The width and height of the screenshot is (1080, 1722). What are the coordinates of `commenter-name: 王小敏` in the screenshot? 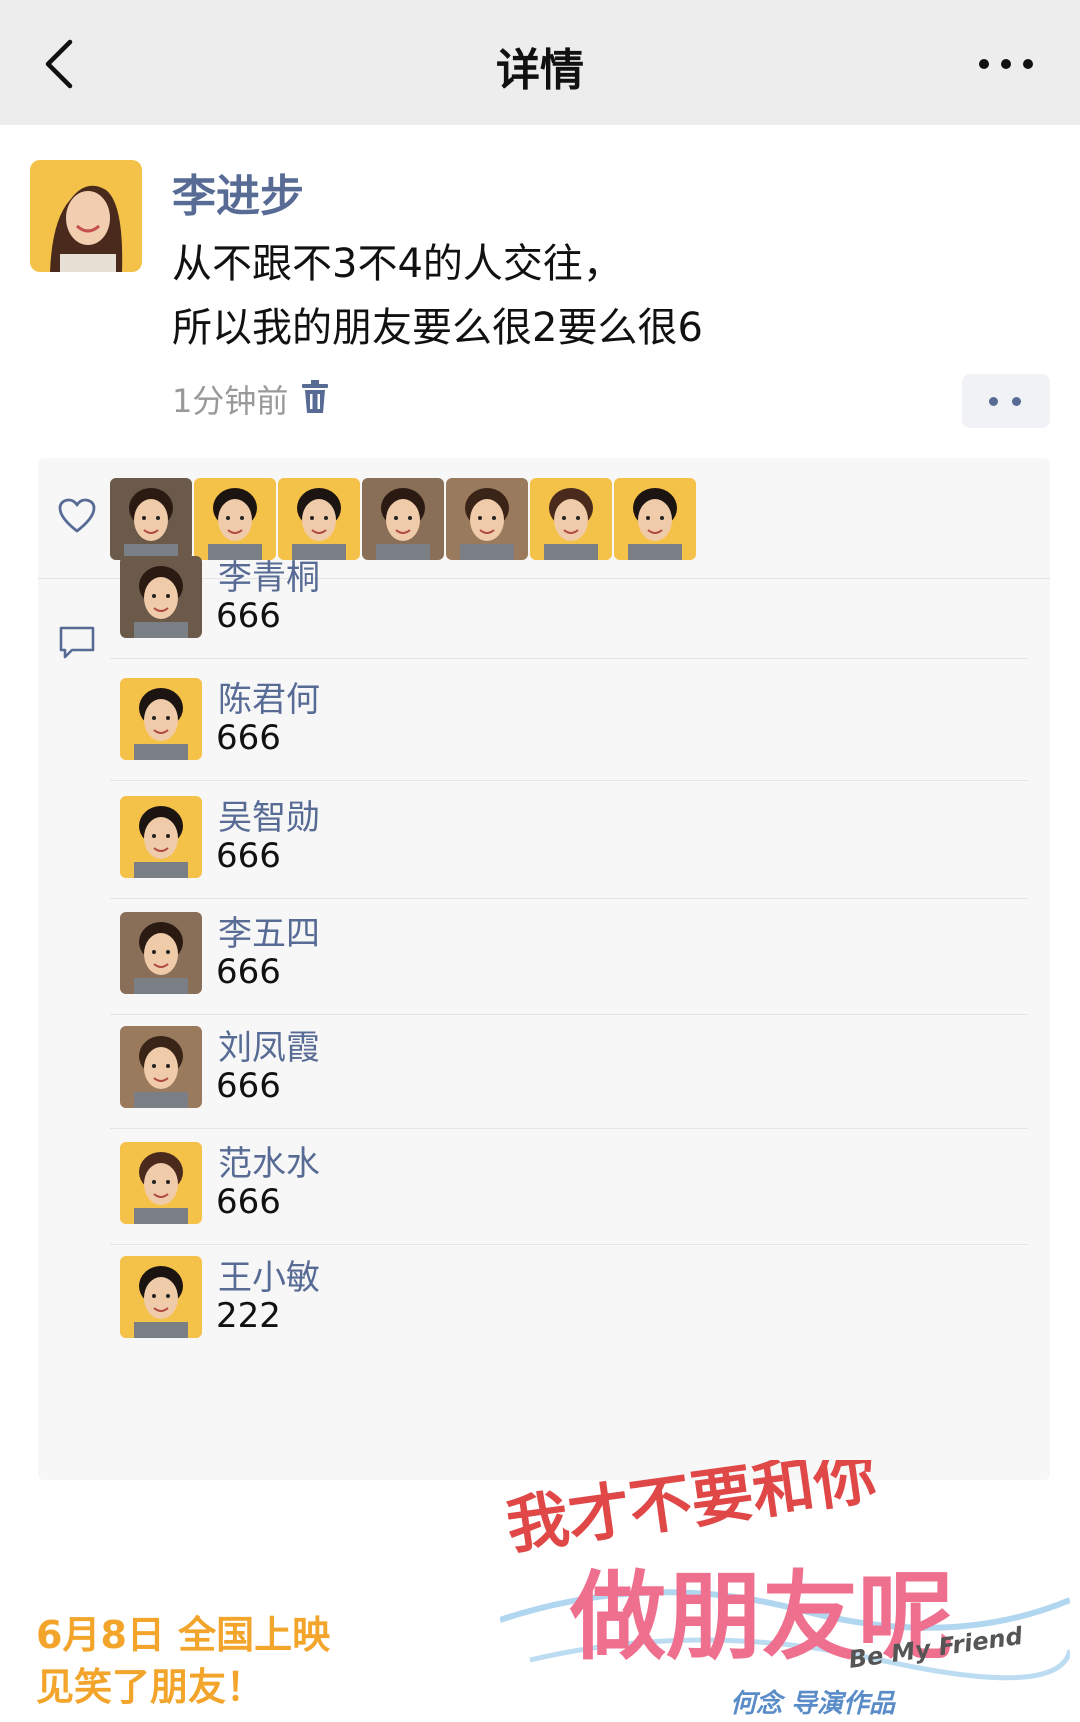 It's located at (269, 1274).